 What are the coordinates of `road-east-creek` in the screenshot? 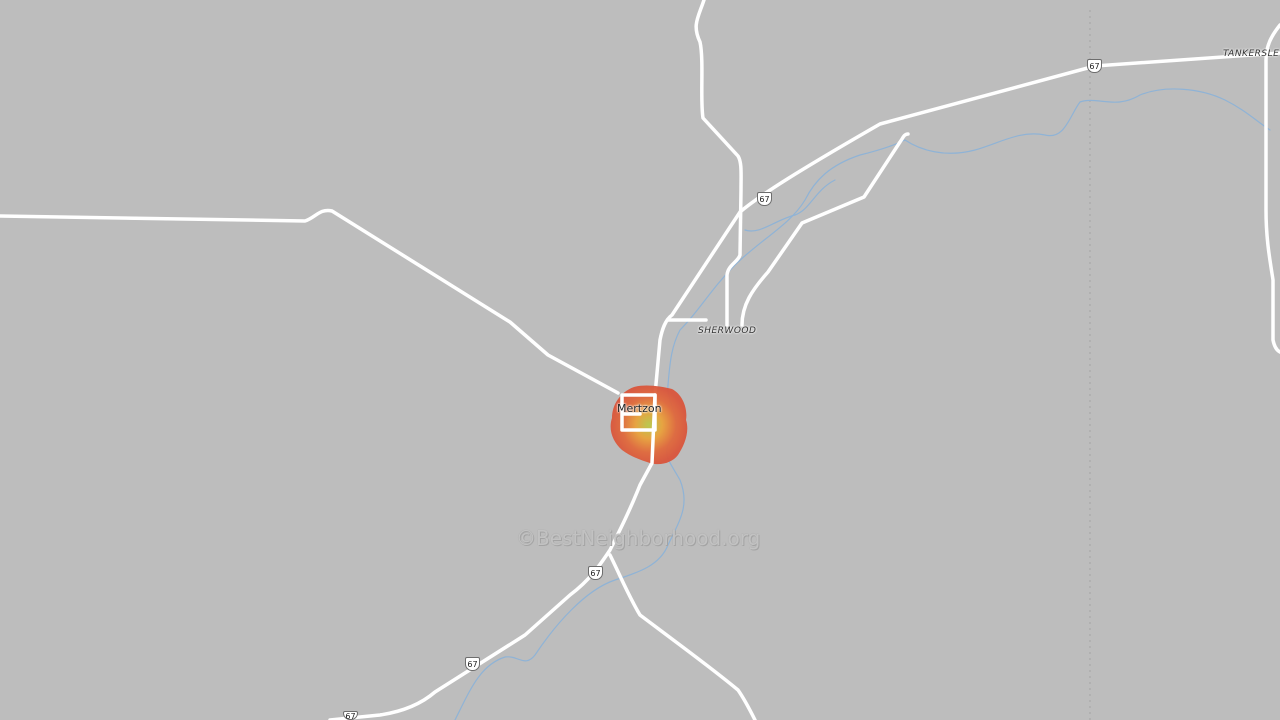 It's located at (825, 229).